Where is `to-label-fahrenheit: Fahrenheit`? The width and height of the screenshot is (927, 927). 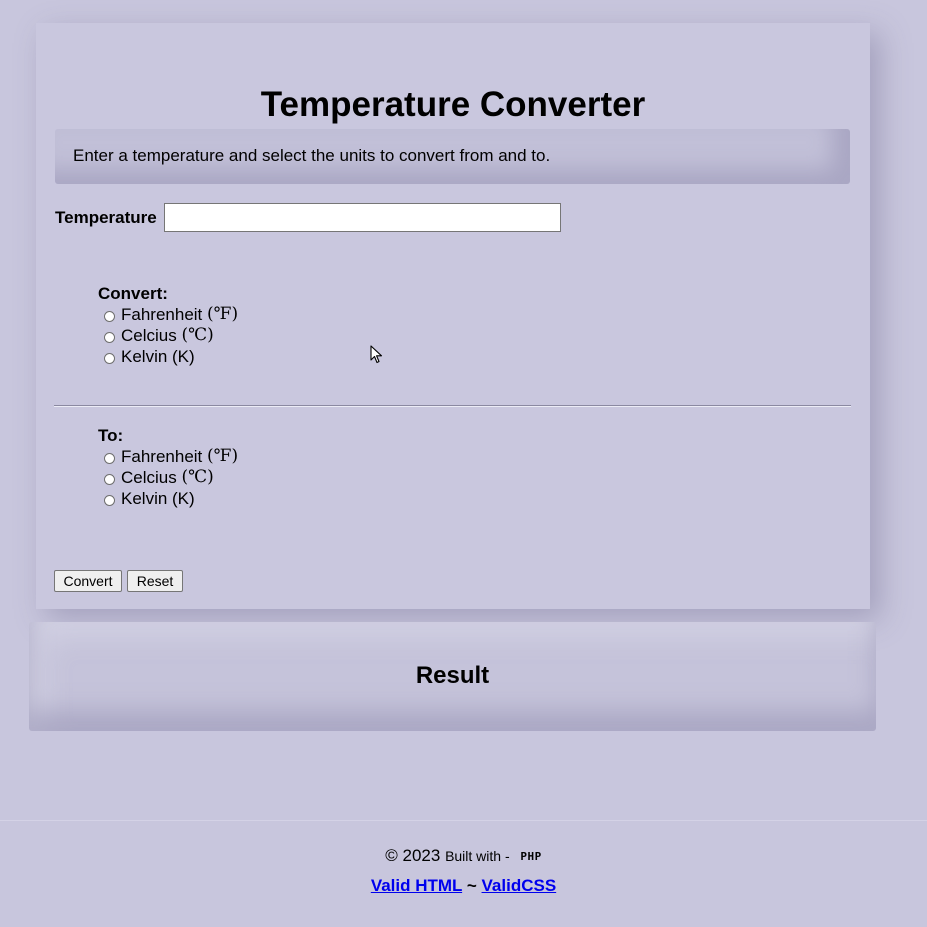
to-label-fahrenheit: Fahrenheit is located at coordinates (162, 456).